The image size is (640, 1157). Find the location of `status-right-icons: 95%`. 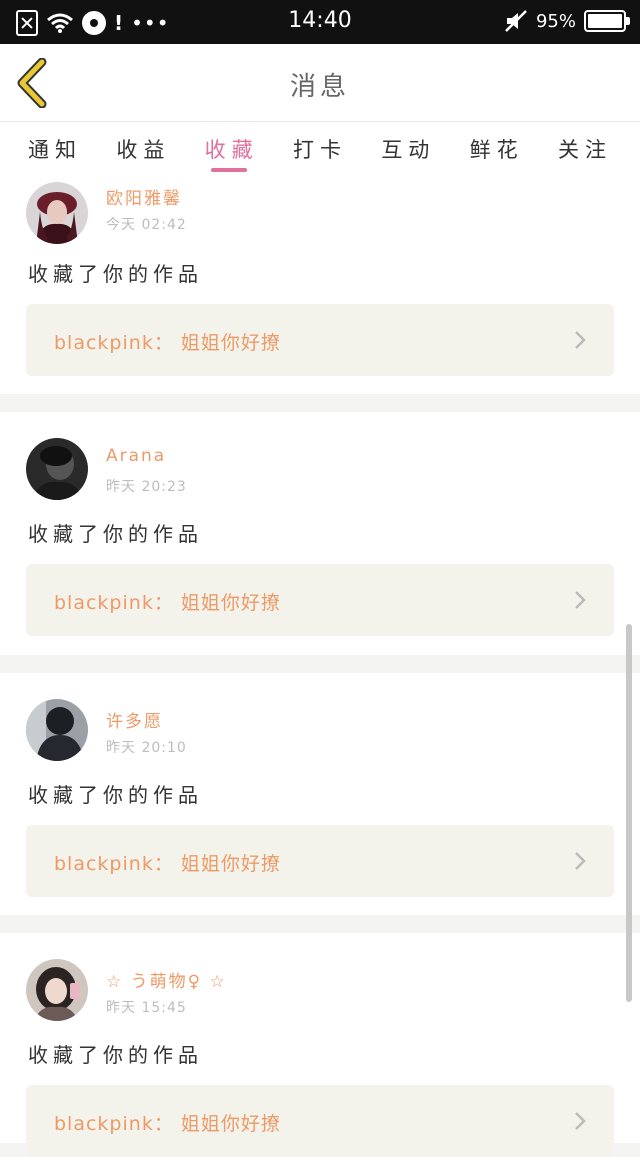

status-right-icons: 95% is located at coordinates (567, 21).